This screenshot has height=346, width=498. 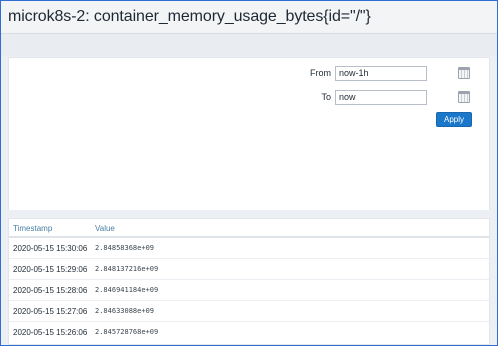 What do you see at coordinates (50, 290) in the screenshot?
I see `timestamp-cell: 2020-05-15 15:28:06` at bounding box center [50, 290].